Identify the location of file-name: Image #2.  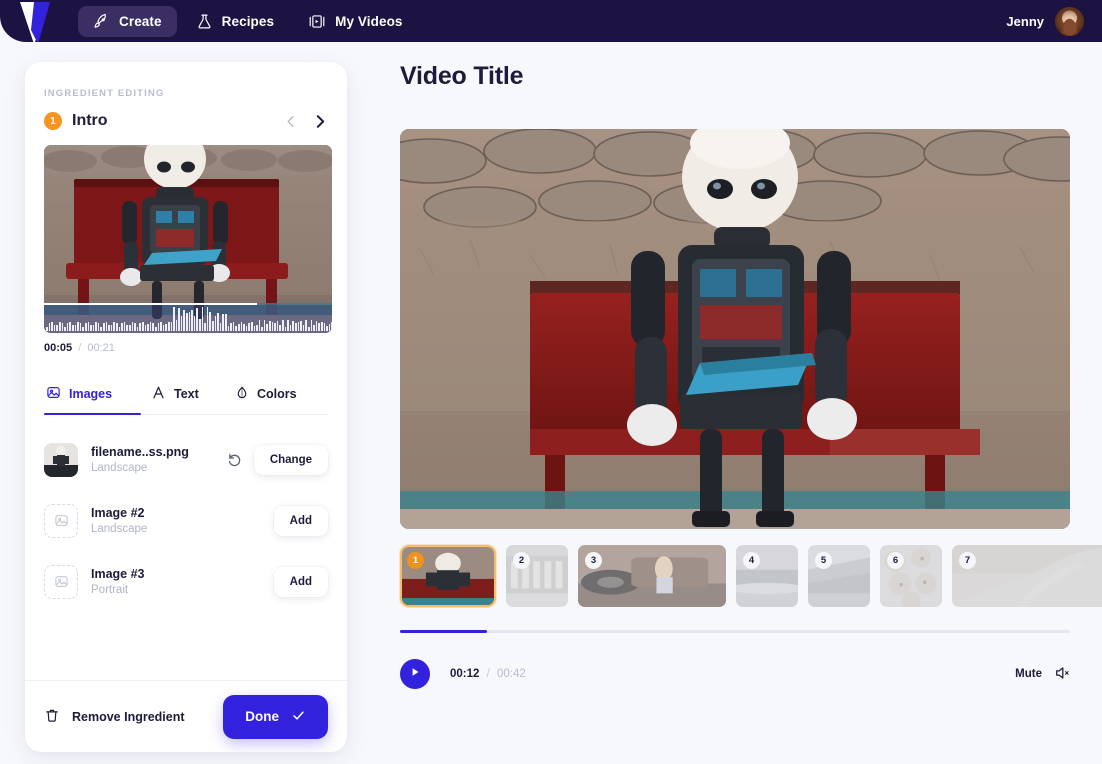
(118, 513).